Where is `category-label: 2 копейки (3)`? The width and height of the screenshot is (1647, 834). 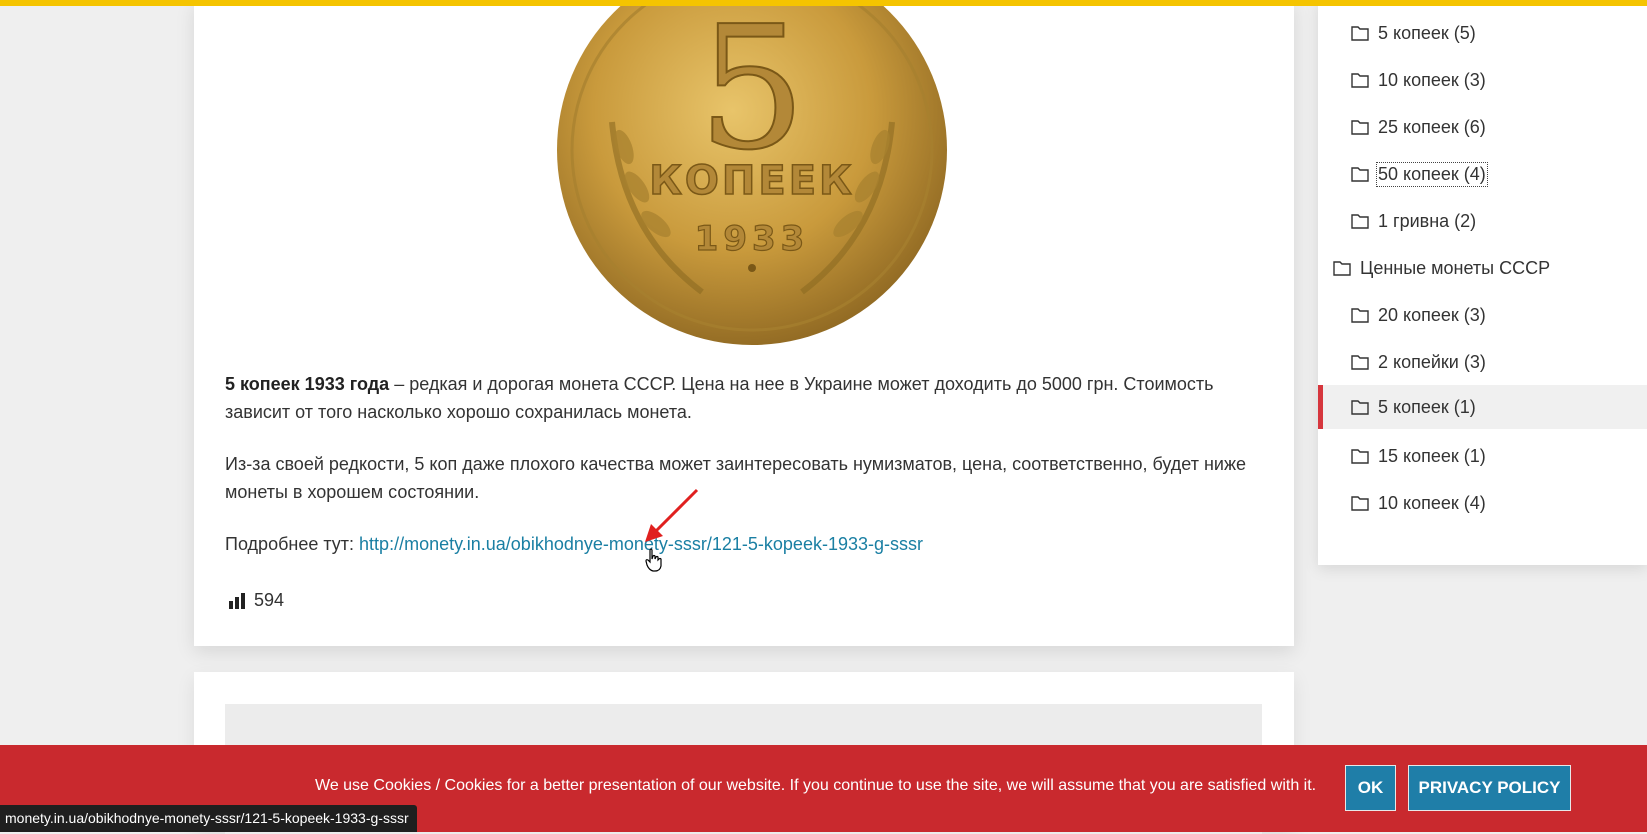
category-label: 2 копейки (3) is located at coordinates (1432, 361).